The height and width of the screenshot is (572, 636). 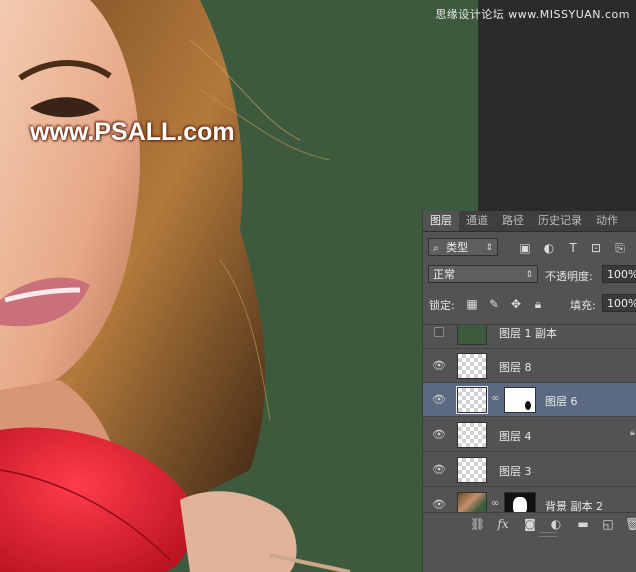 What do you see at coordinates (608, 524) in the screenshot?
I see `new-layer-icon: ◱` at bounding box center [608, 524].